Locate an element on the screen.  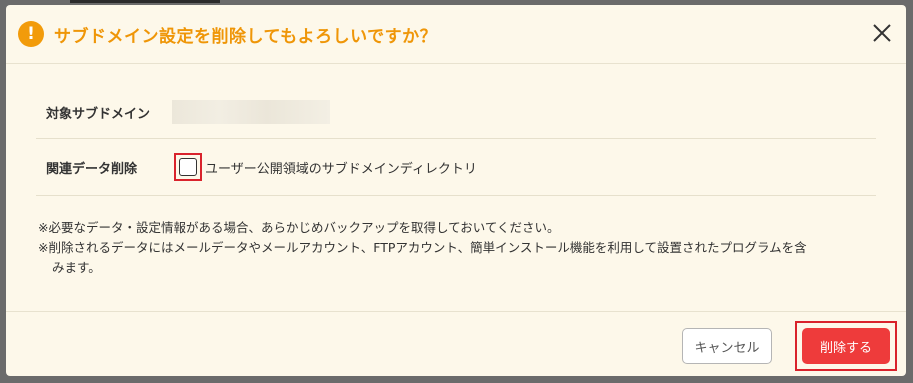
delete-button: 削除する is located at coordinates (846, 346).